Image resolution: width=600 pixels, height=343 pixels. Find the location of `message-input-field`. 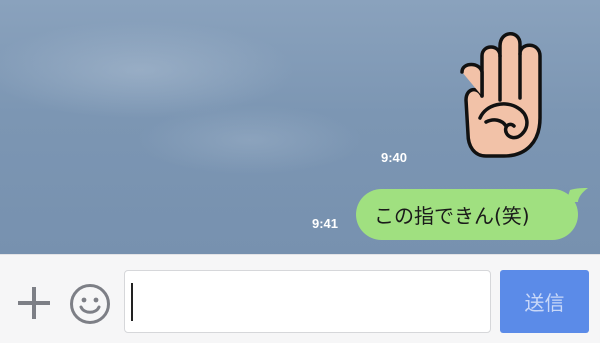

message-input-field is located at coordinates (307, 301).